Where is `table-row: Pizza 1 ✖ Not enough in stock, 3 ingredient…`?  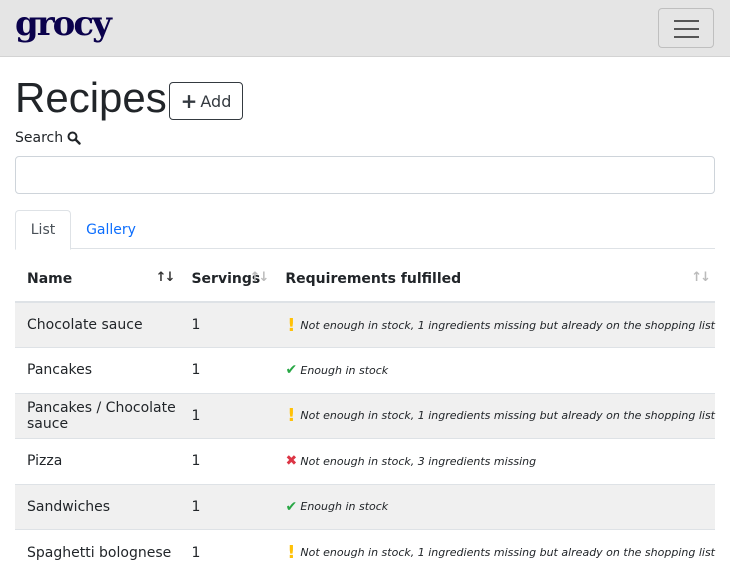 table-row: Pizza 1 ✖ Not enough in stock, 3 ingredient… is located at coordinates (365, 461).